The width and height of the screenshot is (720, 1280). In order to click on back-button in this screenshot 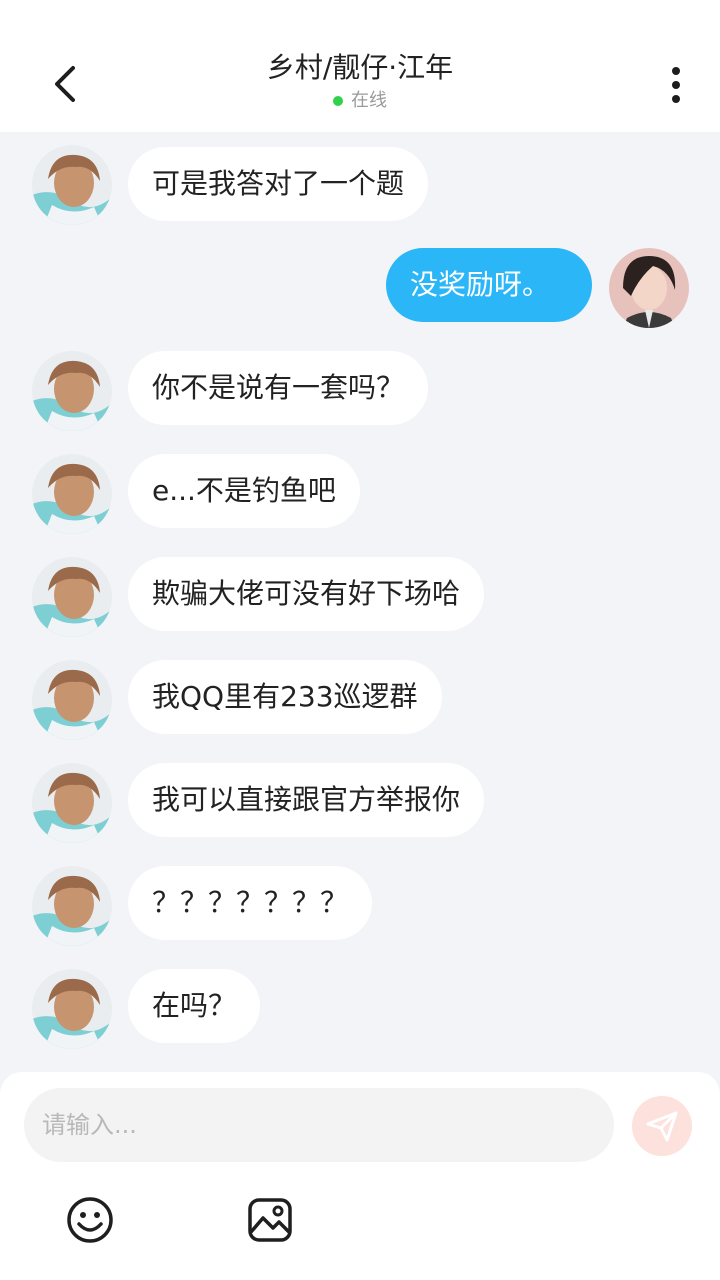, I will do `click(65, 84)`.